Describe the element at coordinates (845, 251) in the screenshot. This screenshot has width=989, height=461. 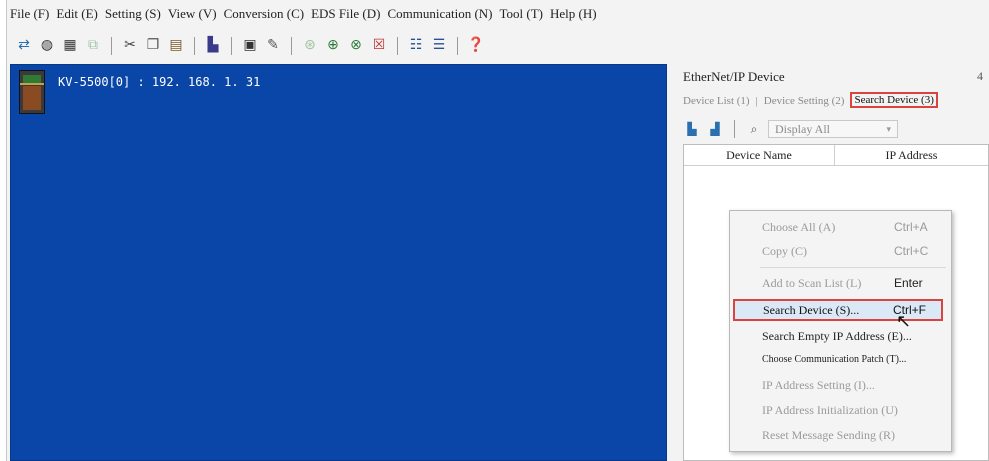
I see `menu-item-copy: Copy (C) Ctrl+C` at that location.